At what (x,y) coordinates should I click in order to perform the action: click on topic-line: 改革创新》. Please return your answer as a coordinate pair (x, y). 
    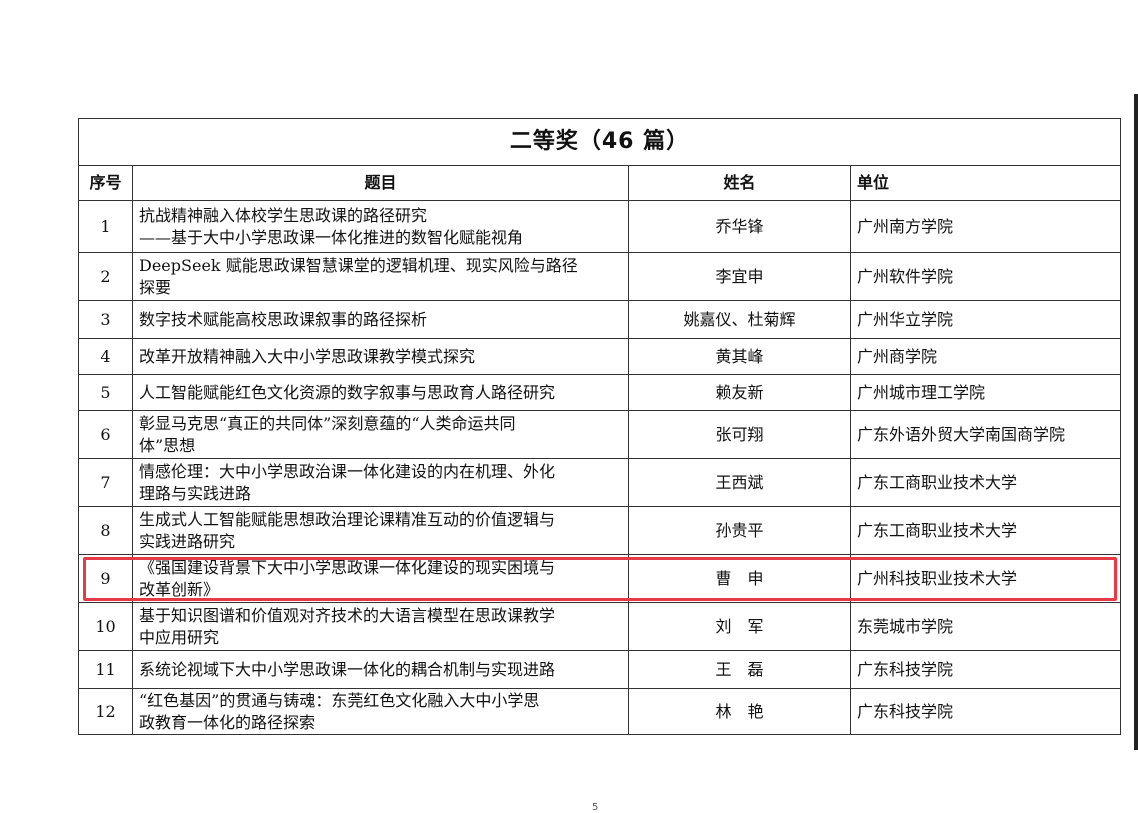
    Looking at the image, I should click on (179, 589).